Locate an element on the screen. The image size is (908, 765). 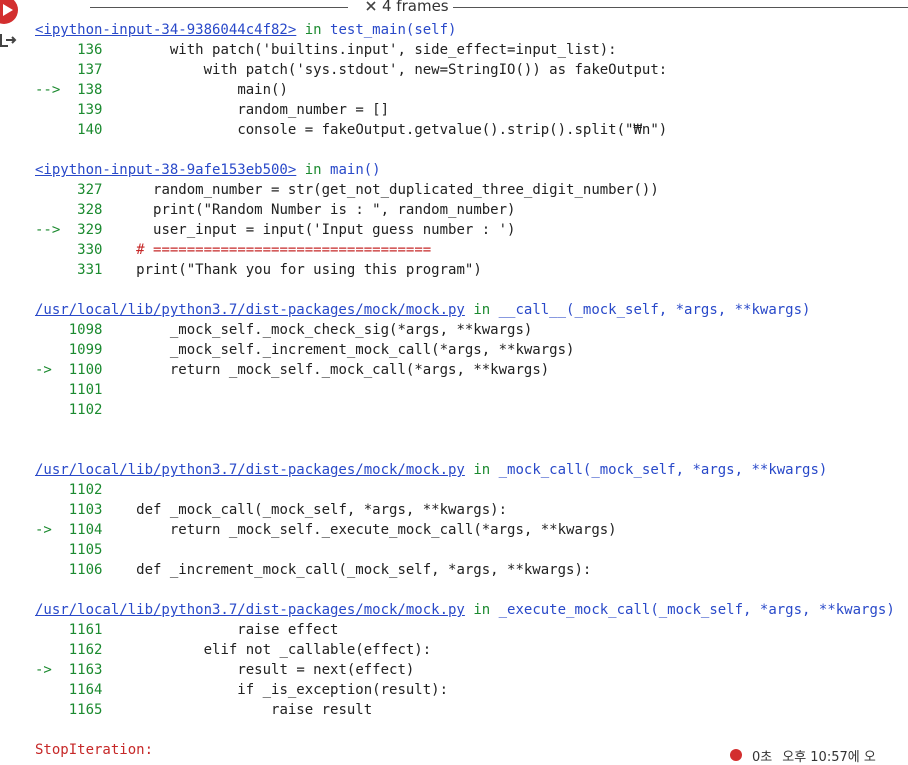
code-line: 1165 raise result is located at coordinates (470, 710).